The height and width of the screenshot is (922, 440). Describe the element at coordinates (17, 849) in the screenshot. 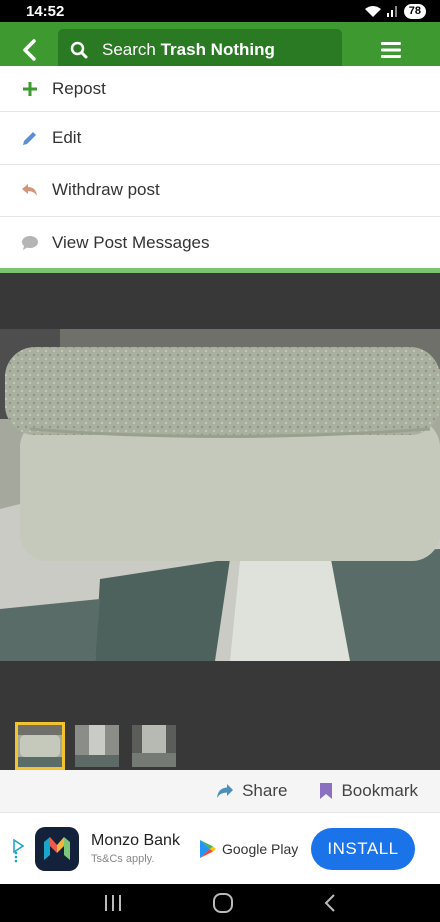

I see `ad-choices-icon` at that location.